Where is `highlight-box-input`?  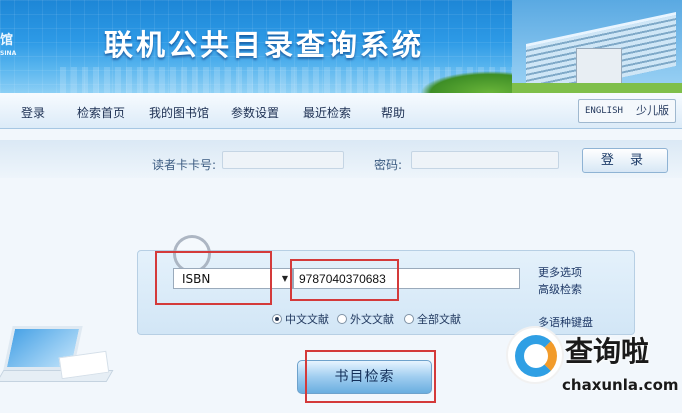
highlight-box-input is located at coordinates (344, 280).